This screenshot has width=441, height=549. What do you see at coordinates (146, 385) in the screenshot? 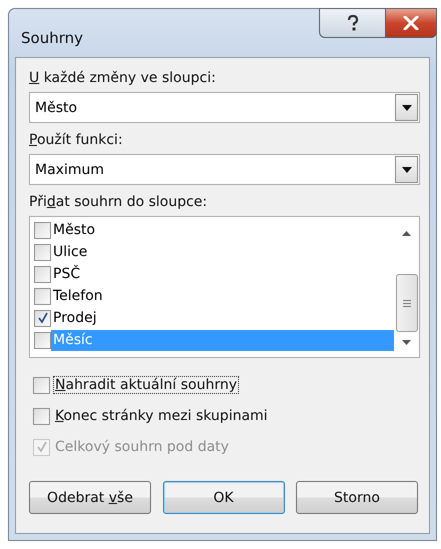
I see `option-label: Nahradit aktuální souhrny` at bounding box center [146, 385].